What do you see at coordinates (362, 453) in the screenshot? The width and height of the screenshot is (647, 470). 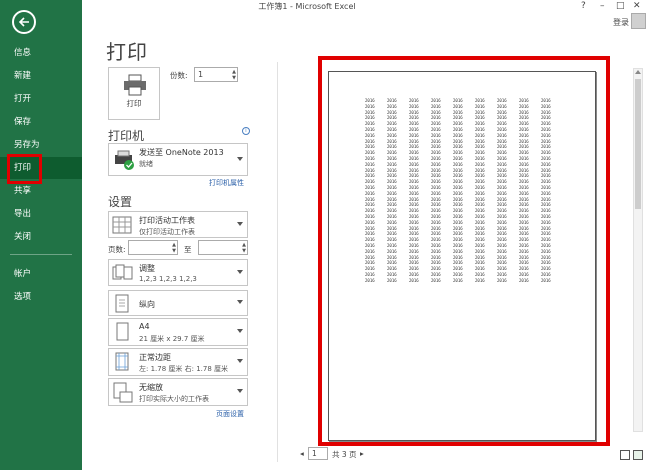 I see `next-page-button: ▸` at bounding box center [362, 453].